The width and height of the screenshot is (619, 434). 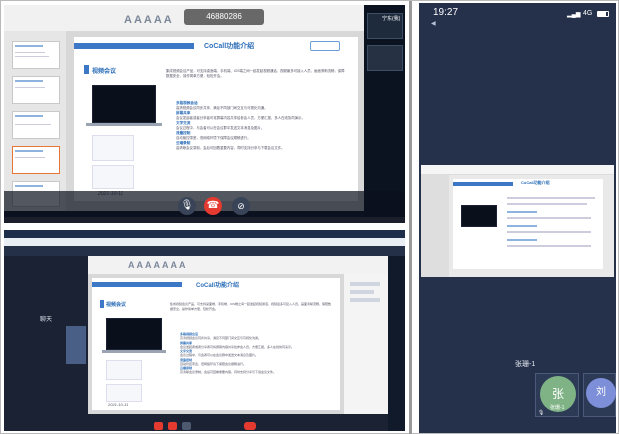 I want to click on camera-button: ⊘, so click(x=241, y=206).